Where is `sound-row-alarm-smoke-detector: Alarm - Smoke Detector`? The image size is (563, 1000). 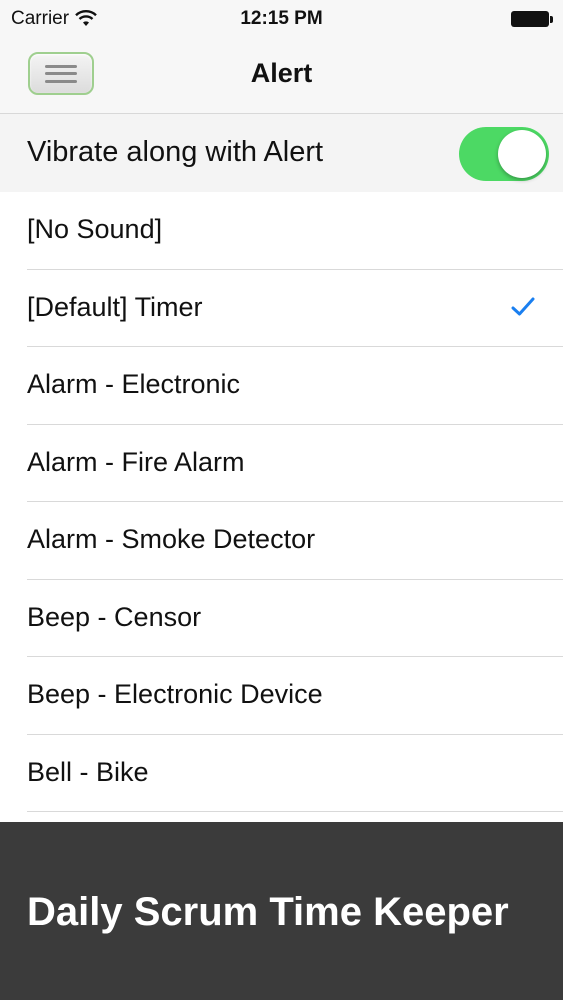
sound-row-alarm-smoke-detector: Alarm - Smoke Detector is located at coordinates (281, 541).